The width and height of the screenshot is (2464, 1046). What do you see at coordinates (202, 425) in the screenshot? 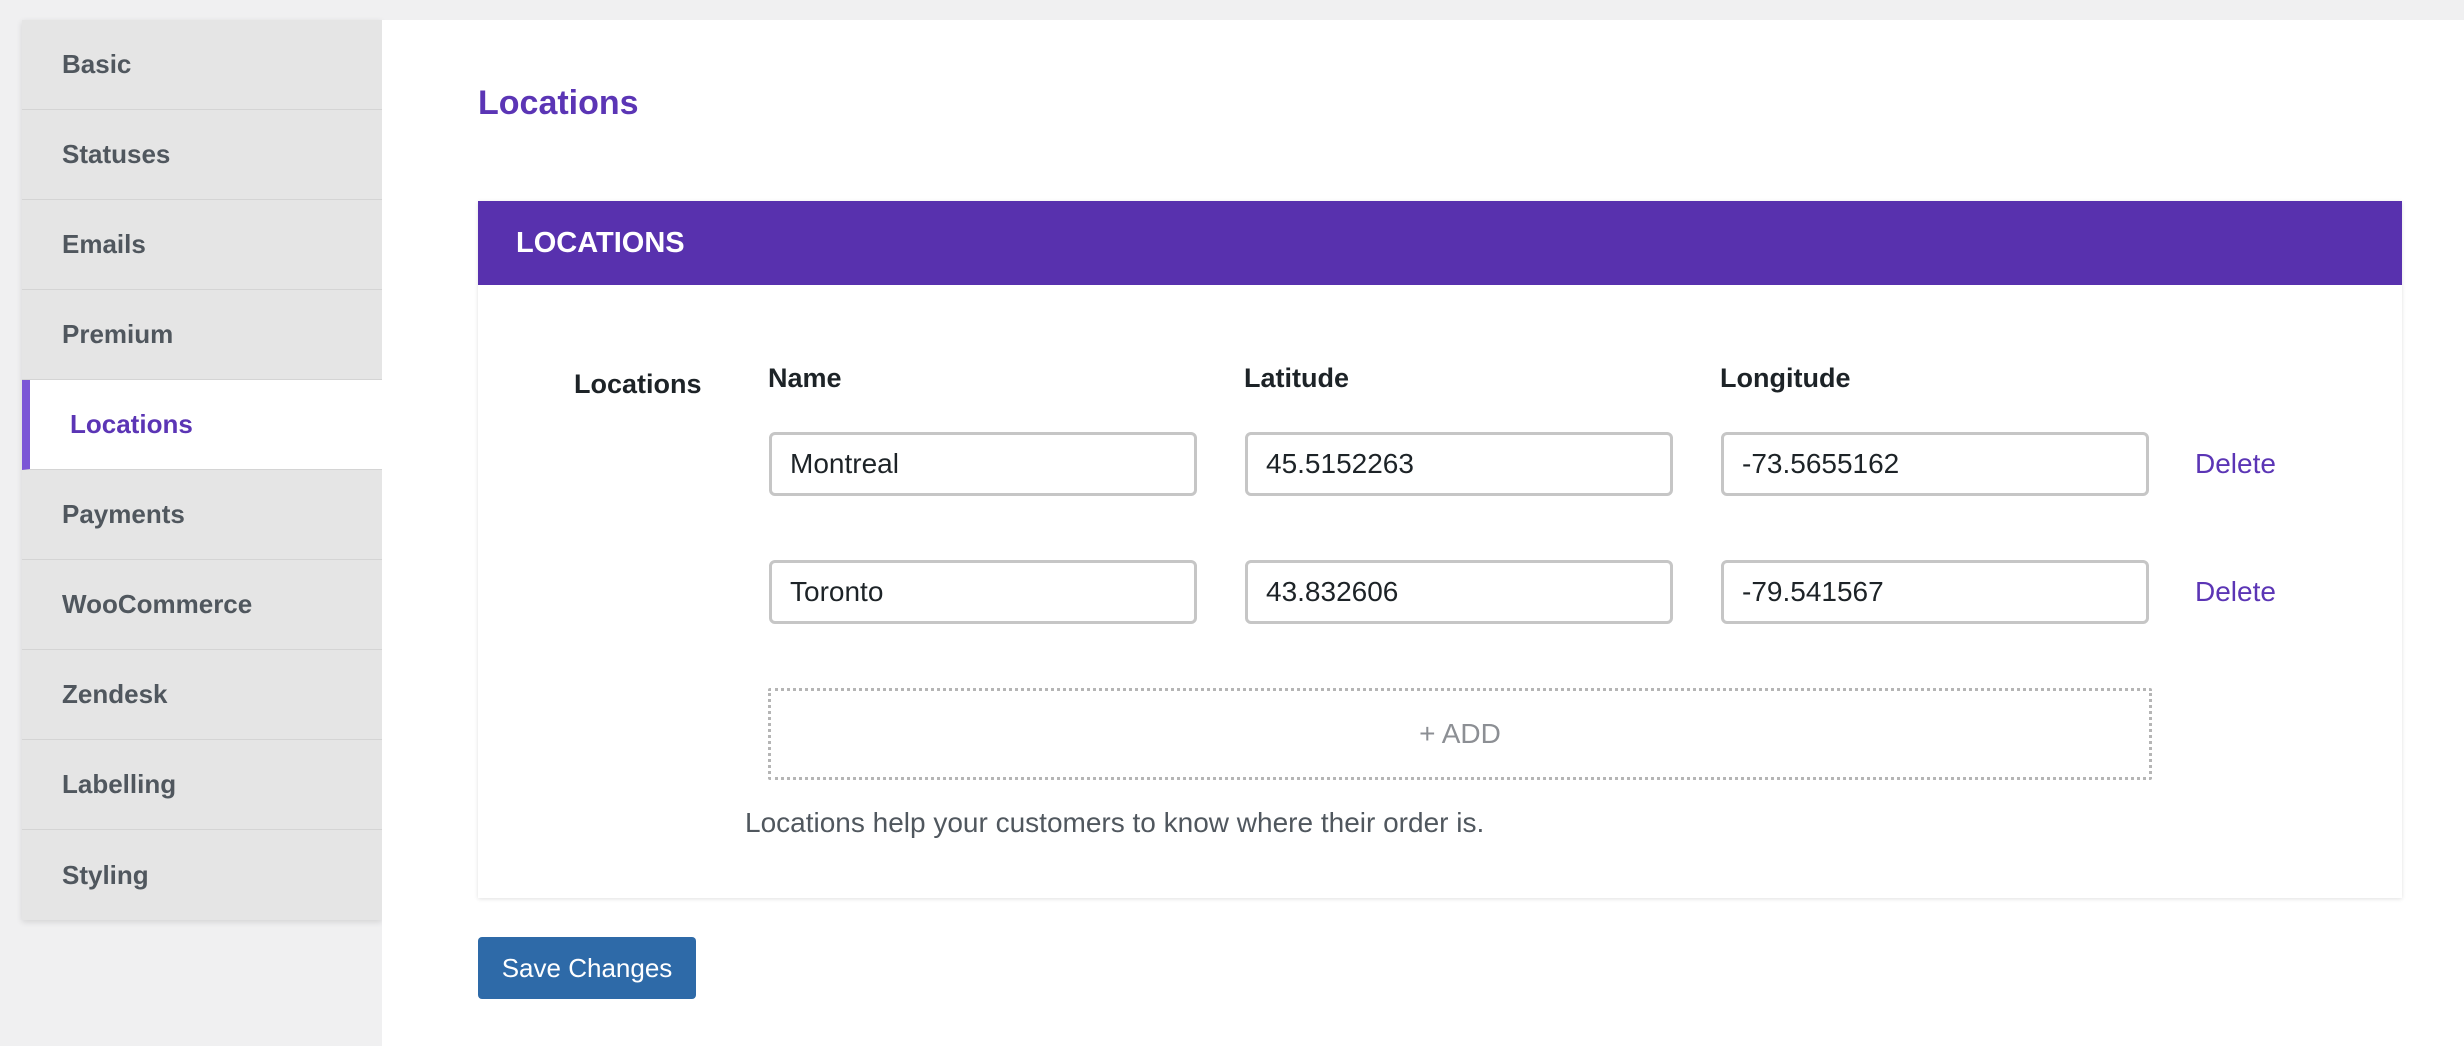
I see `sidebar-item-locations: Locations` at bounding box center [202, 425].